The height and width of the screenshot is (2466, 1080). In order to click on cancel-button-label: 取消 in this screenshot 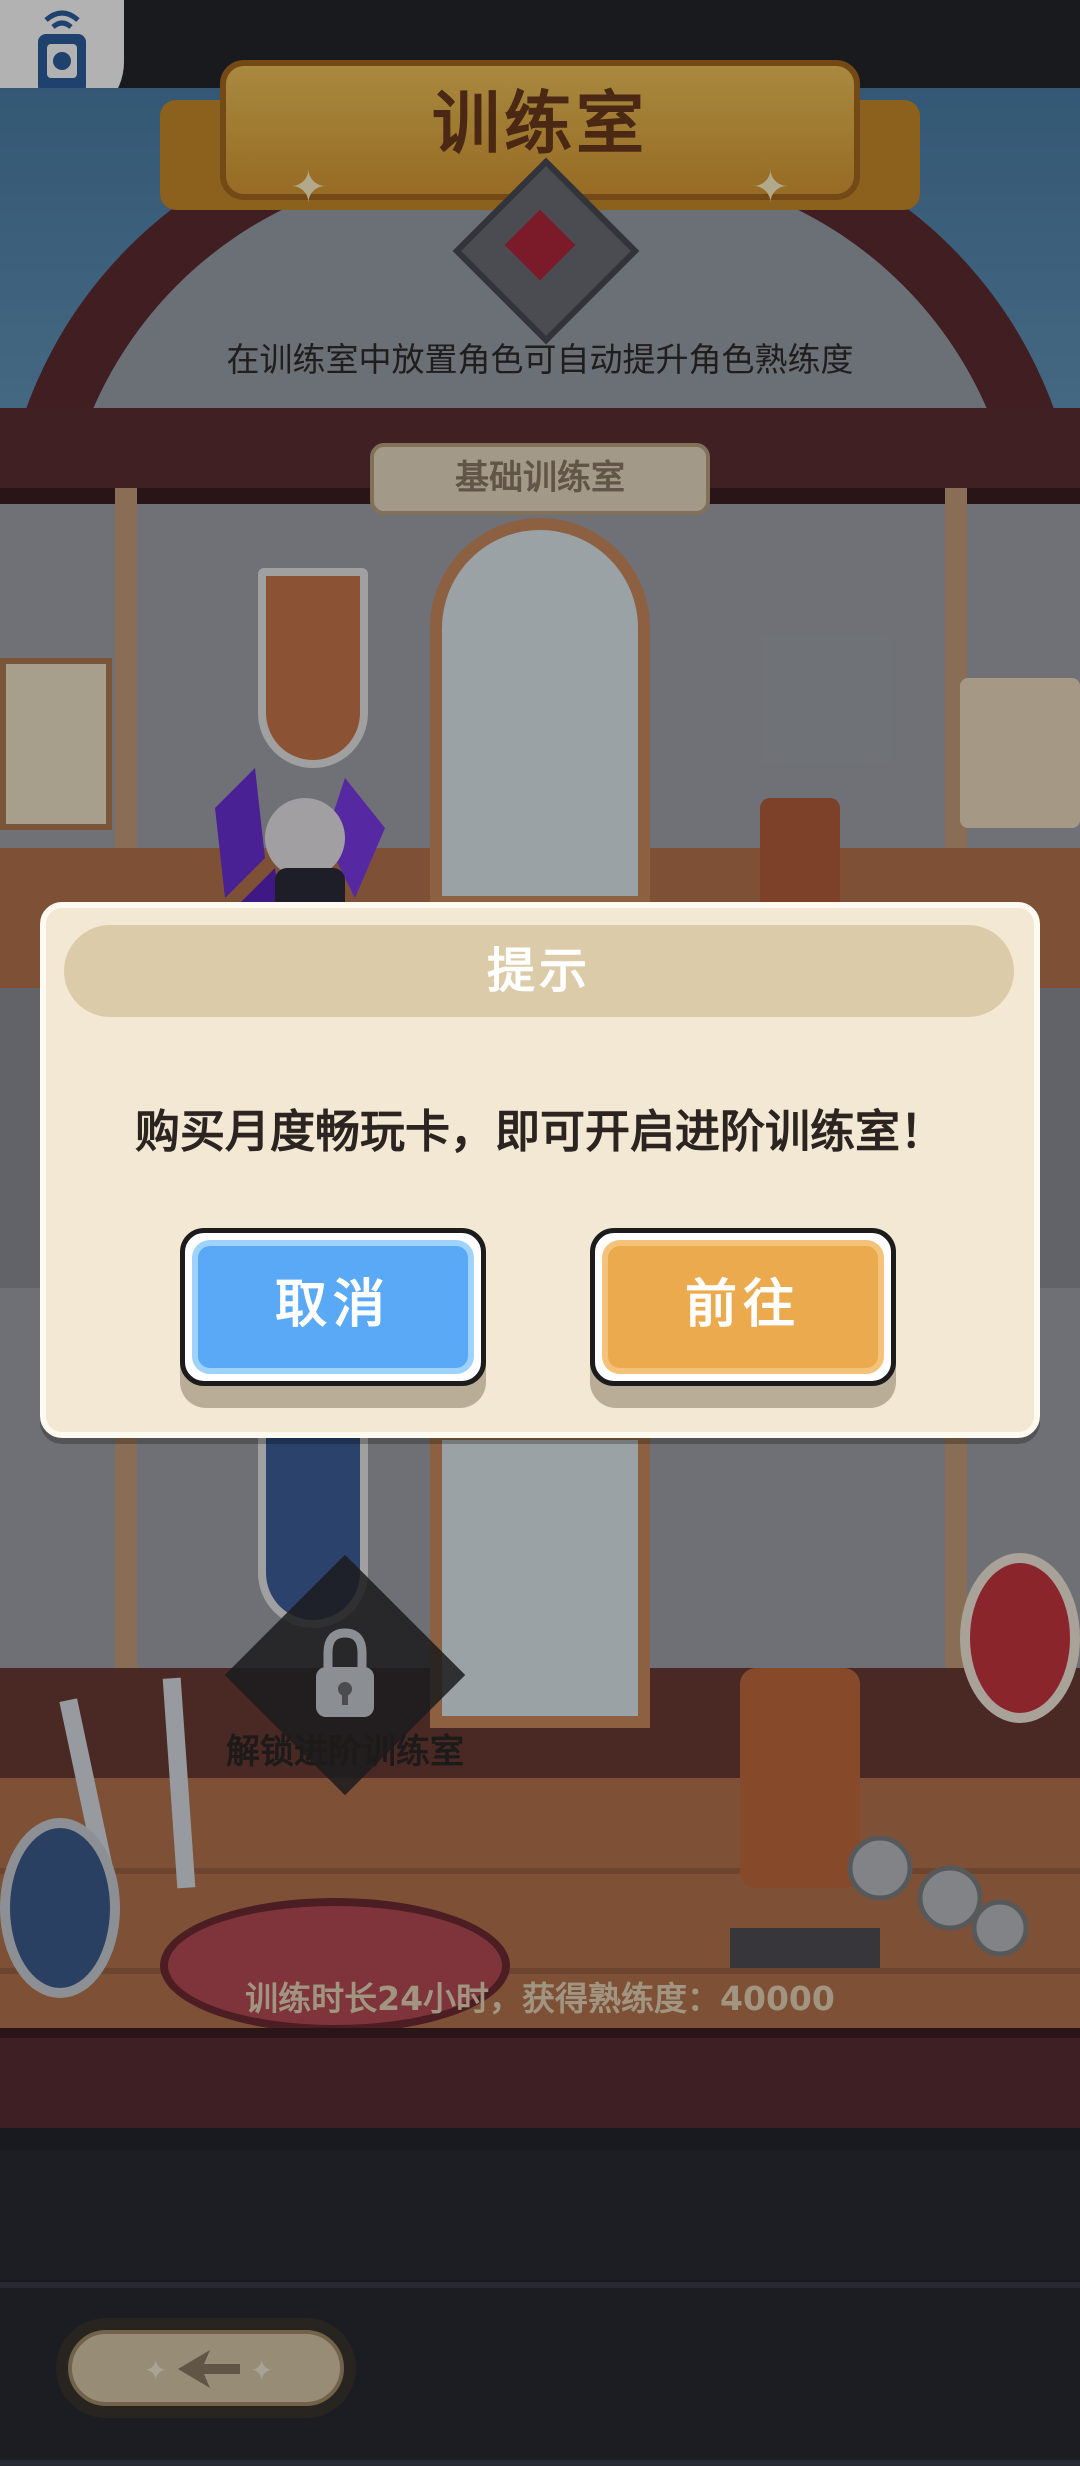, I will do `click(333, 1307)`.